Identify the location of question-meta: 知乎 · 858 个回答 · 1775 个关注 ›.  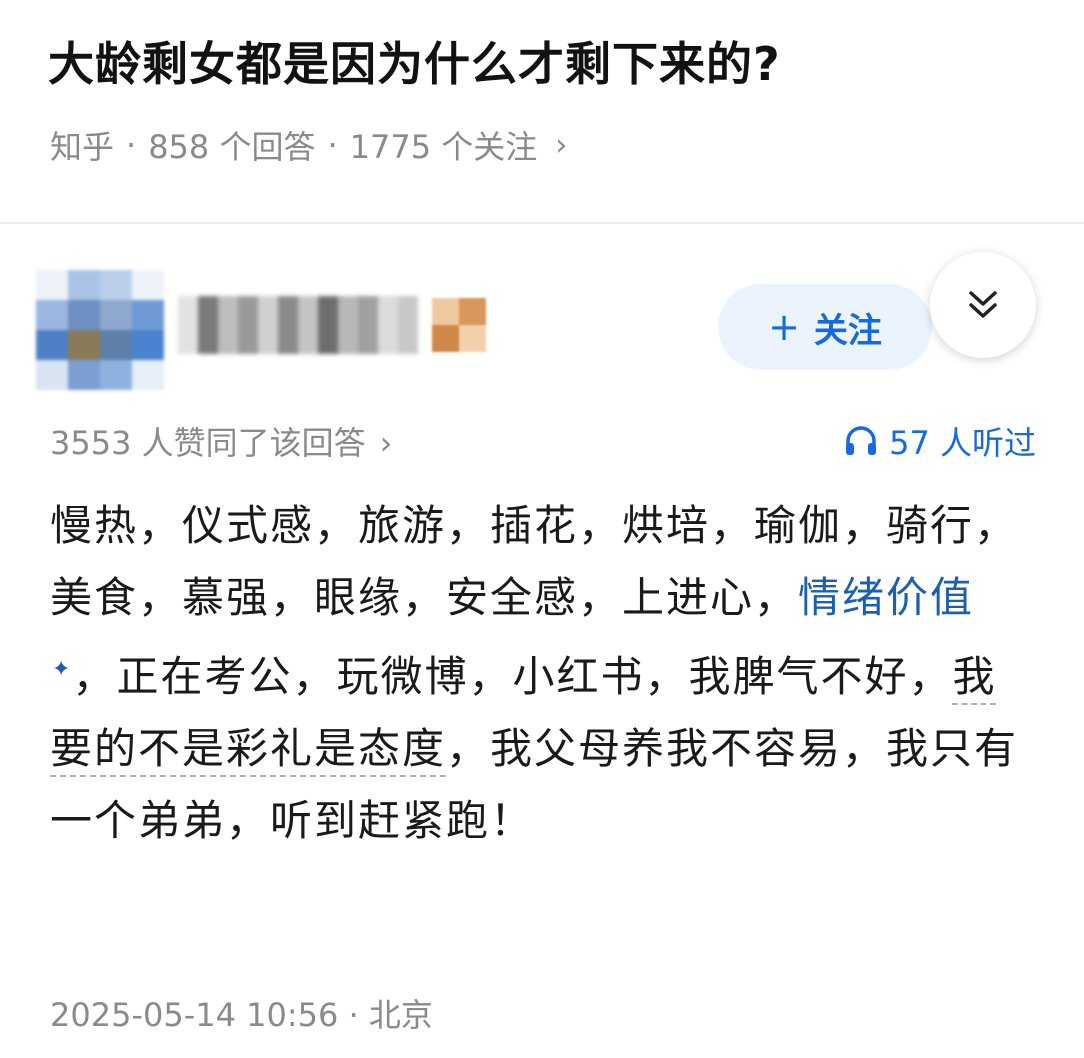
(308, 145).